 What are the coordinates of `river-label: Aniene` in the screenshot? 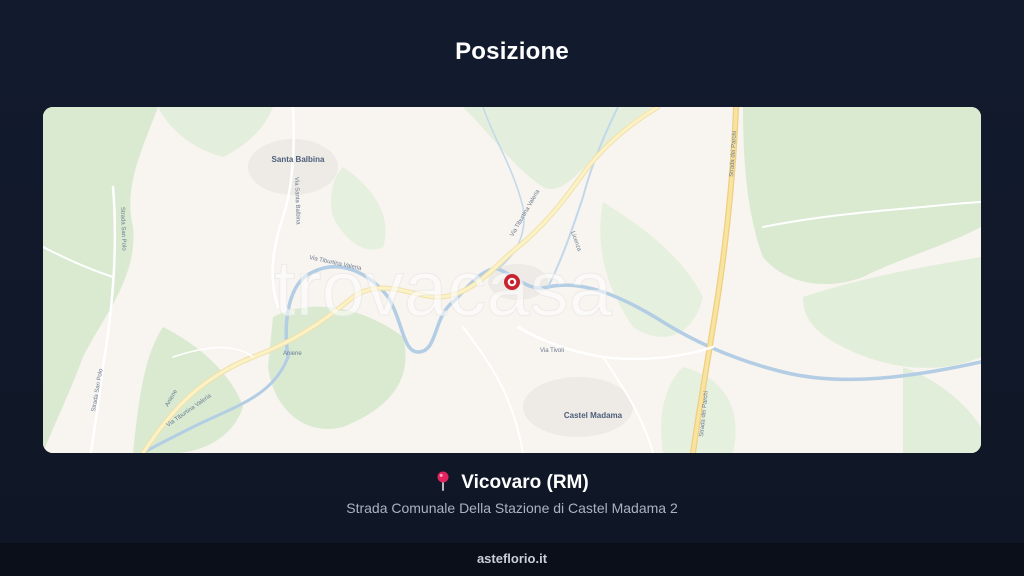 It's located at (292, 354).